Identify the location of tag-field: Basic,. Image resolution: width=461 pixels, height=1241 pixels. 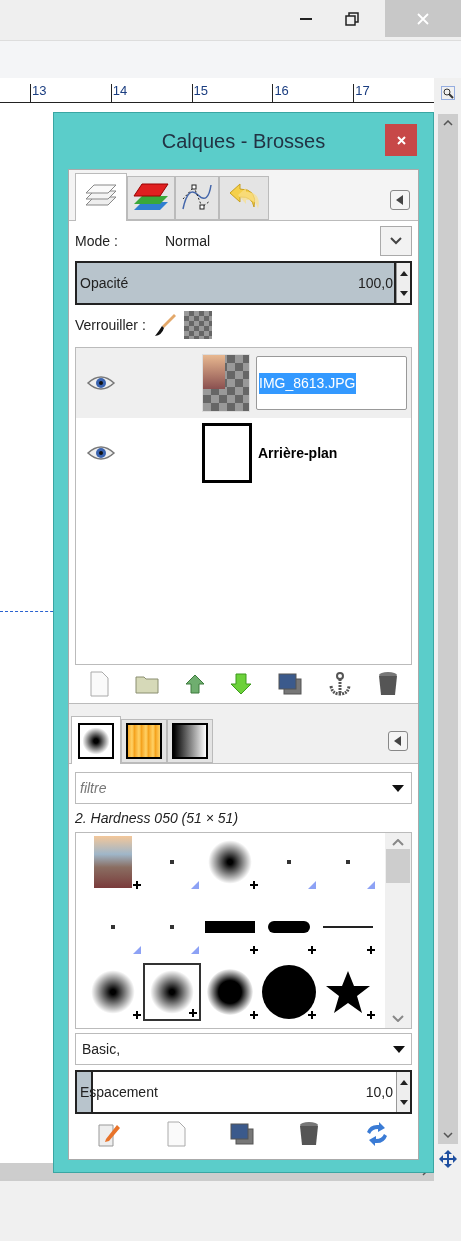
(243, 1049).